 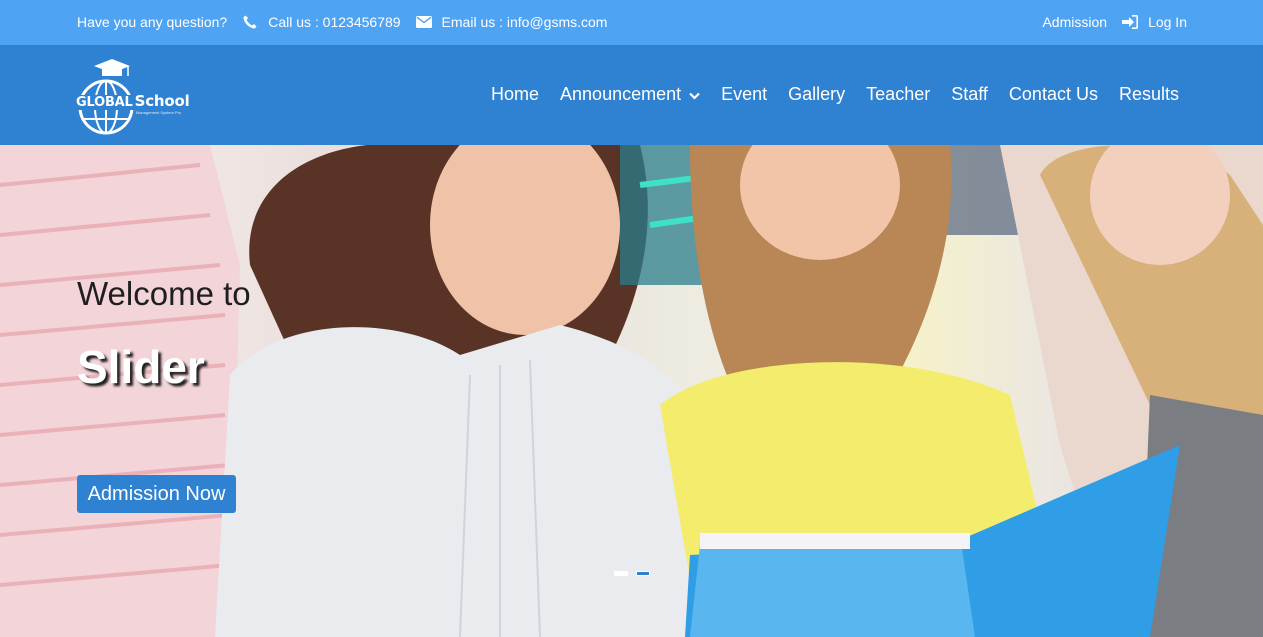 What do you see at coordinates (1130, 22) in the screenshot?
I see `login-icon` at bounding box center [1130, 22].